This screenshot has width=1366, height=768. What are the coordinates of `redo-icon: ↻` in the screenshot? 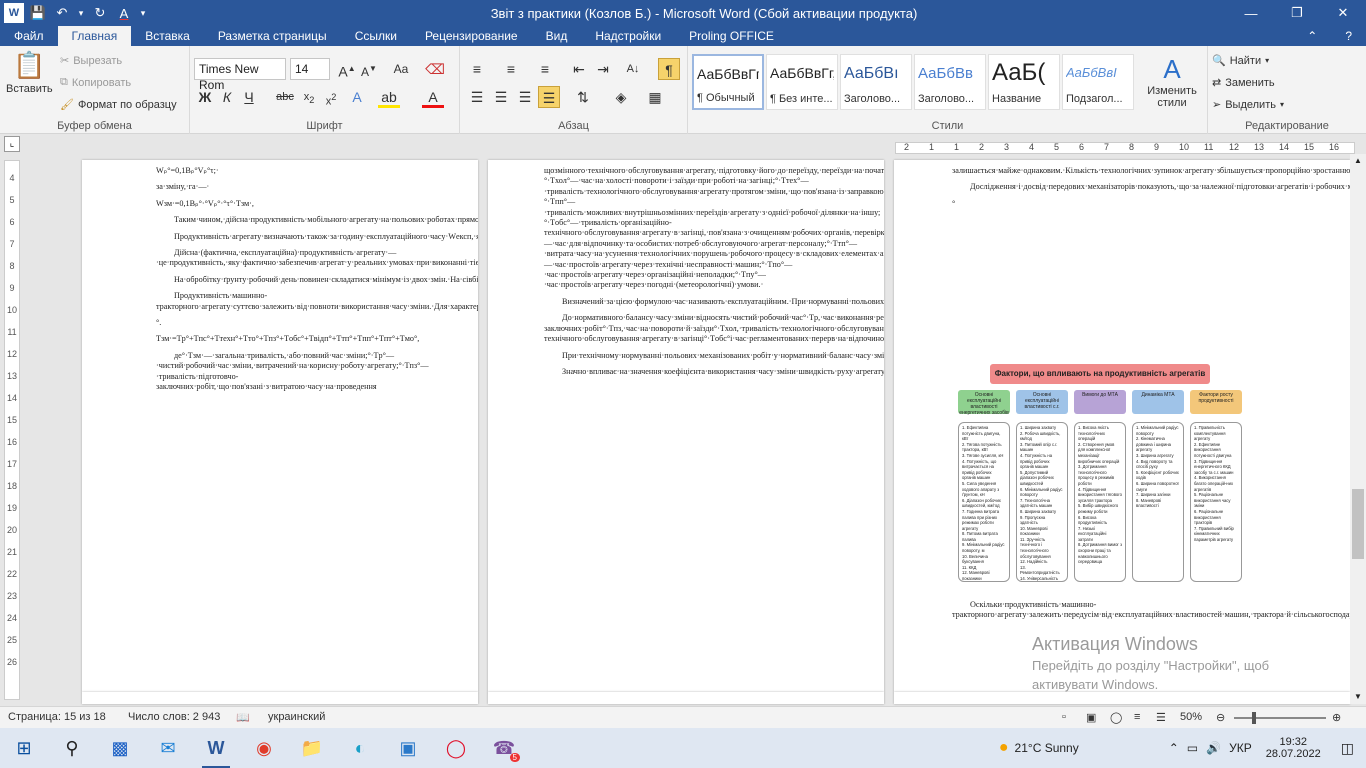 It's located at (100, 13).